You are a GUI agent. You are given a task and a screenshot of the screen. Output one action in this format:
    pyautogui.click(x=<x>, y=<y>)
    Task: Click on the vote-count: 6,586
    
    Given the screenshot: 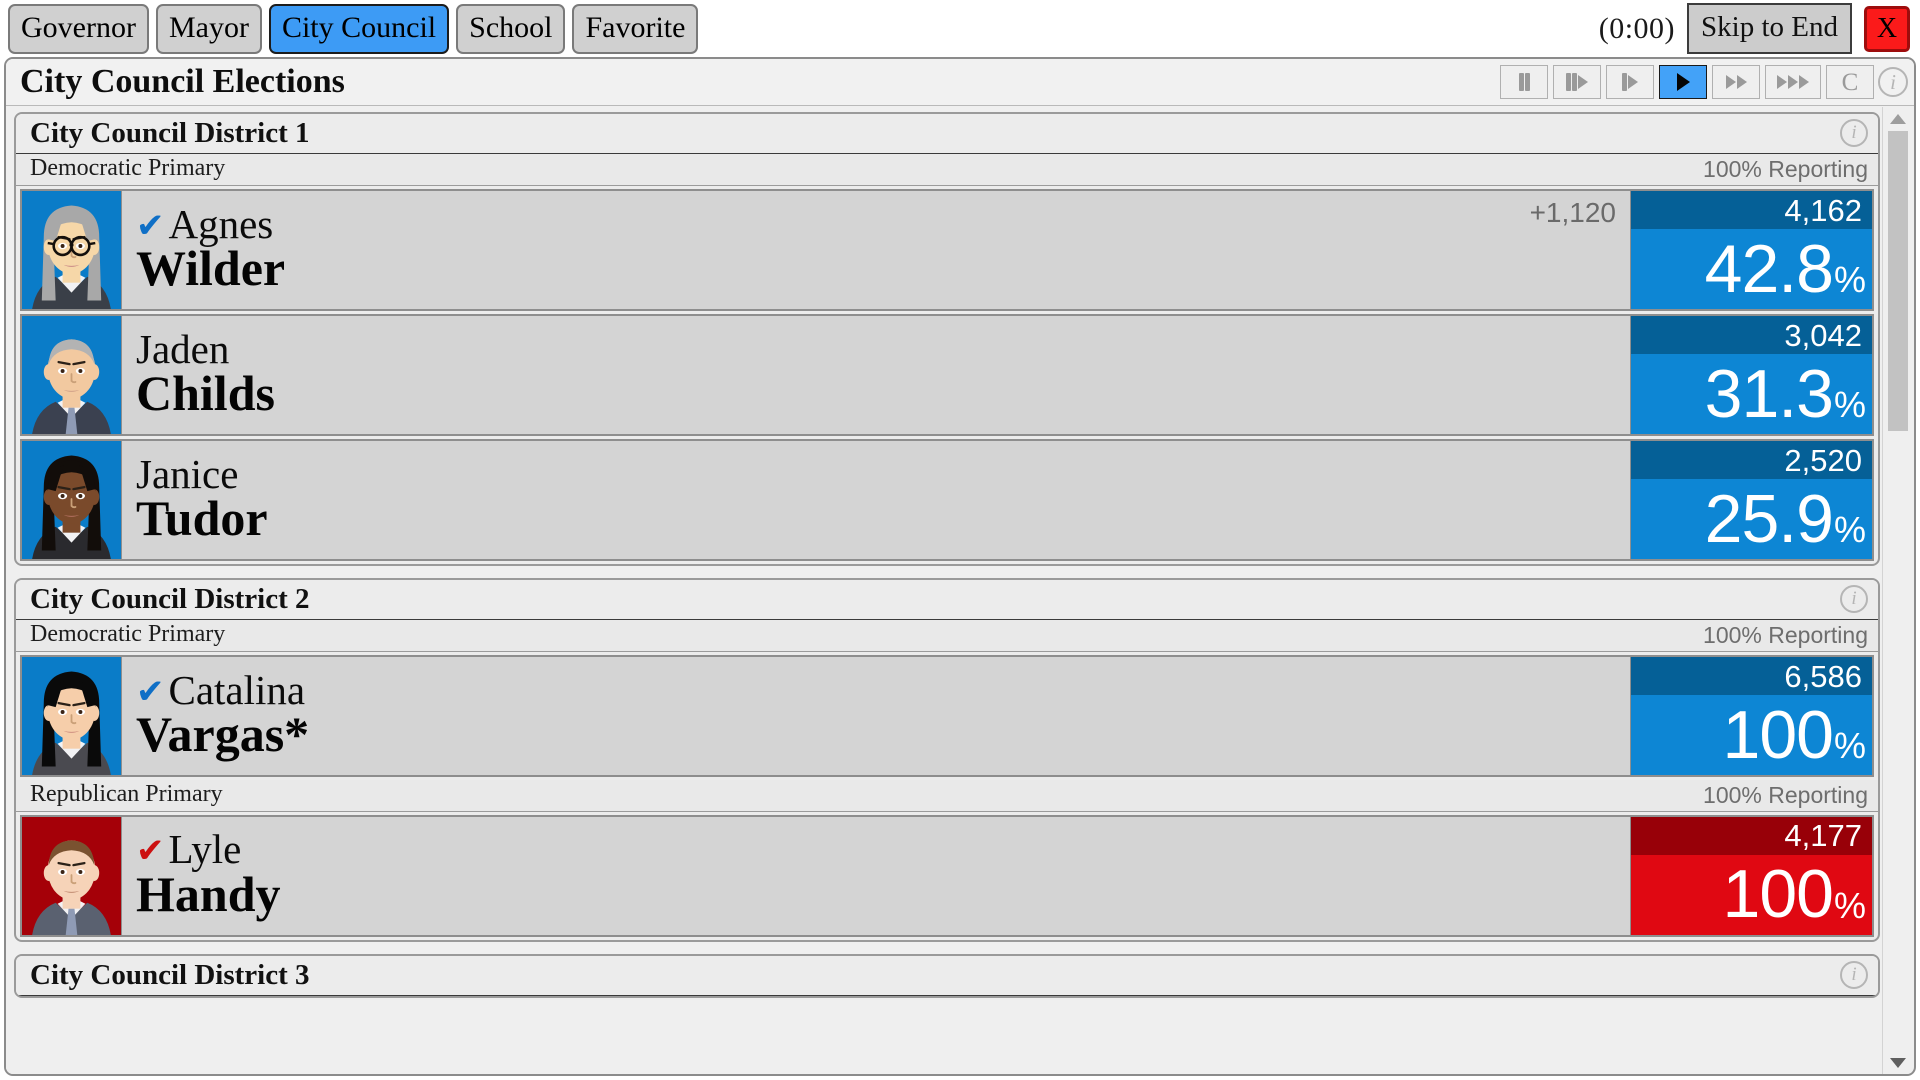 What is the action you would take?
    pyautogui.click(x=1751, y=676)
    